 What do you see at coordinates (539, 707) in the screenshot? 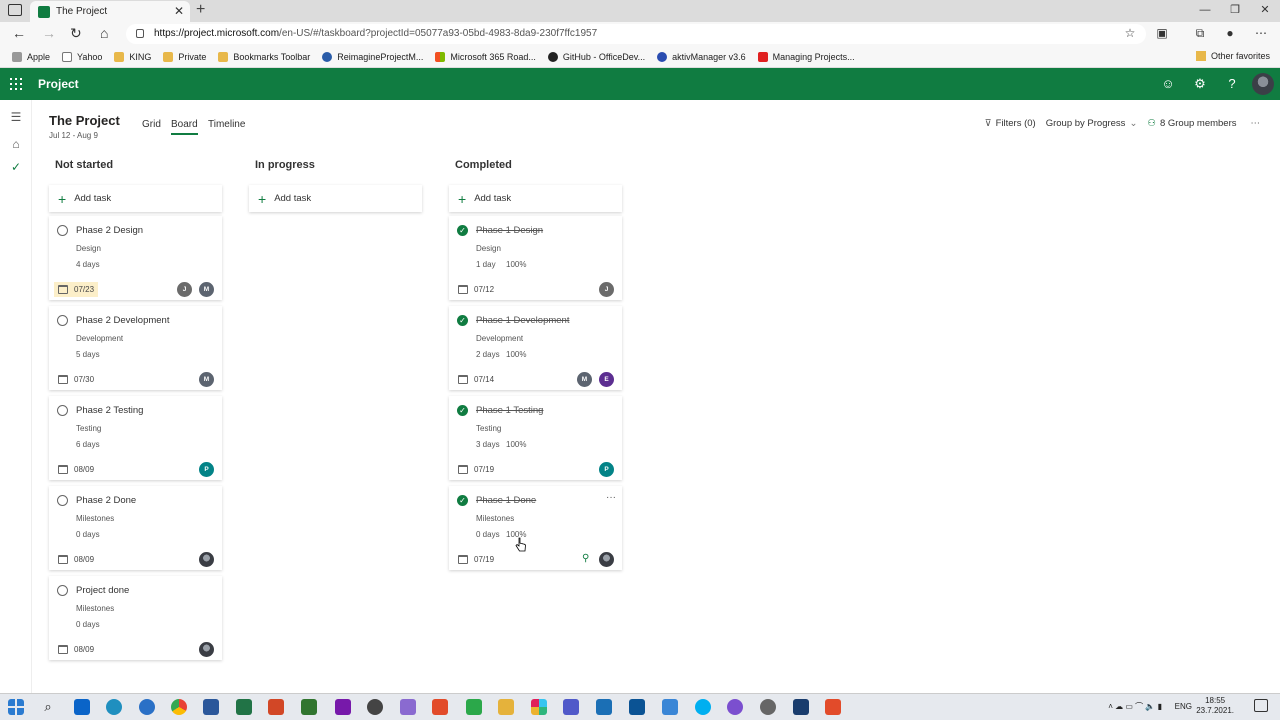
I see `slack-icon` at bounding box center [539, 707].